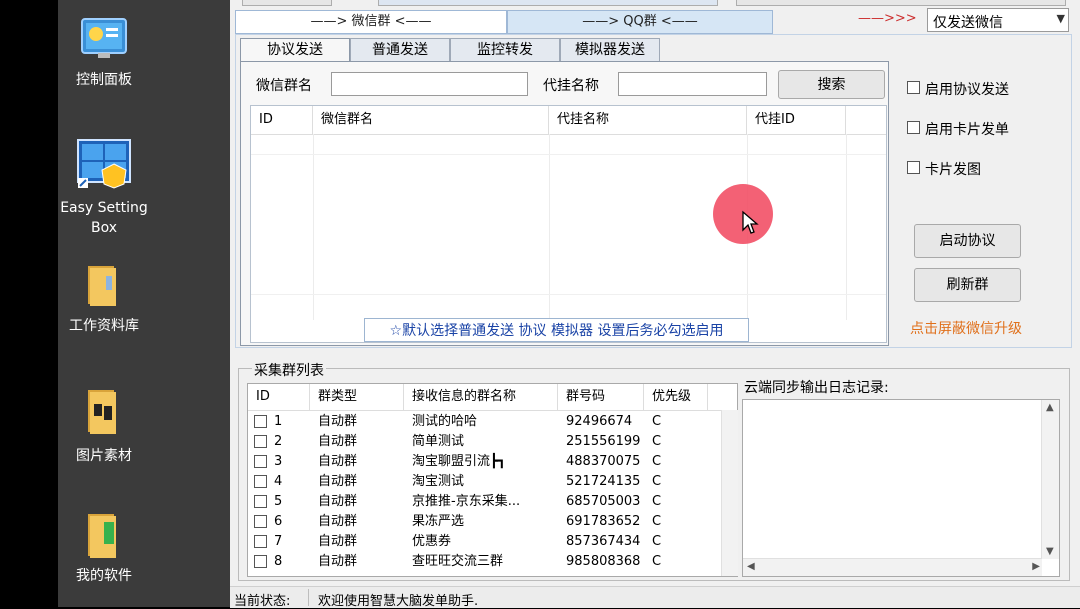 Image resolution: width=1080 pixels, height=609 pixels. What do you see at coordinates (913, 127) in the screenshot?
I see `enable-card-send-checkbox` at bounding box center [913, 127].